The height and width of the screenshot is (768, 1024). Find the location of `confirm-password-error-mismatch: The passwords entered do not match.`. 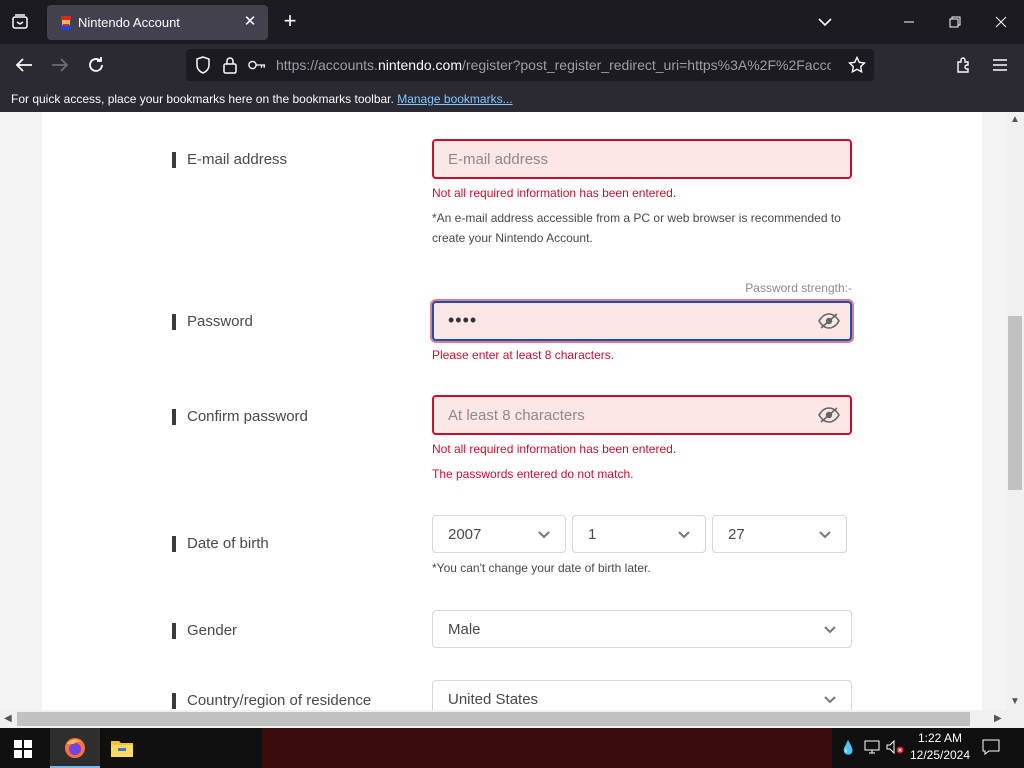

confirm-password-error-mismatch: The passwords entered do not match. is located at coordinates (533, 474).